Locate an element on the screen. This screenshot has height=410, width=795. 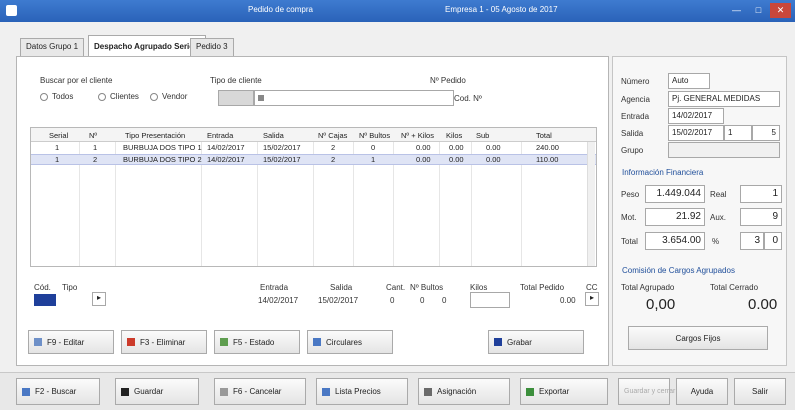
radio-vendor: Vendor is located at coordinates (168, 96).